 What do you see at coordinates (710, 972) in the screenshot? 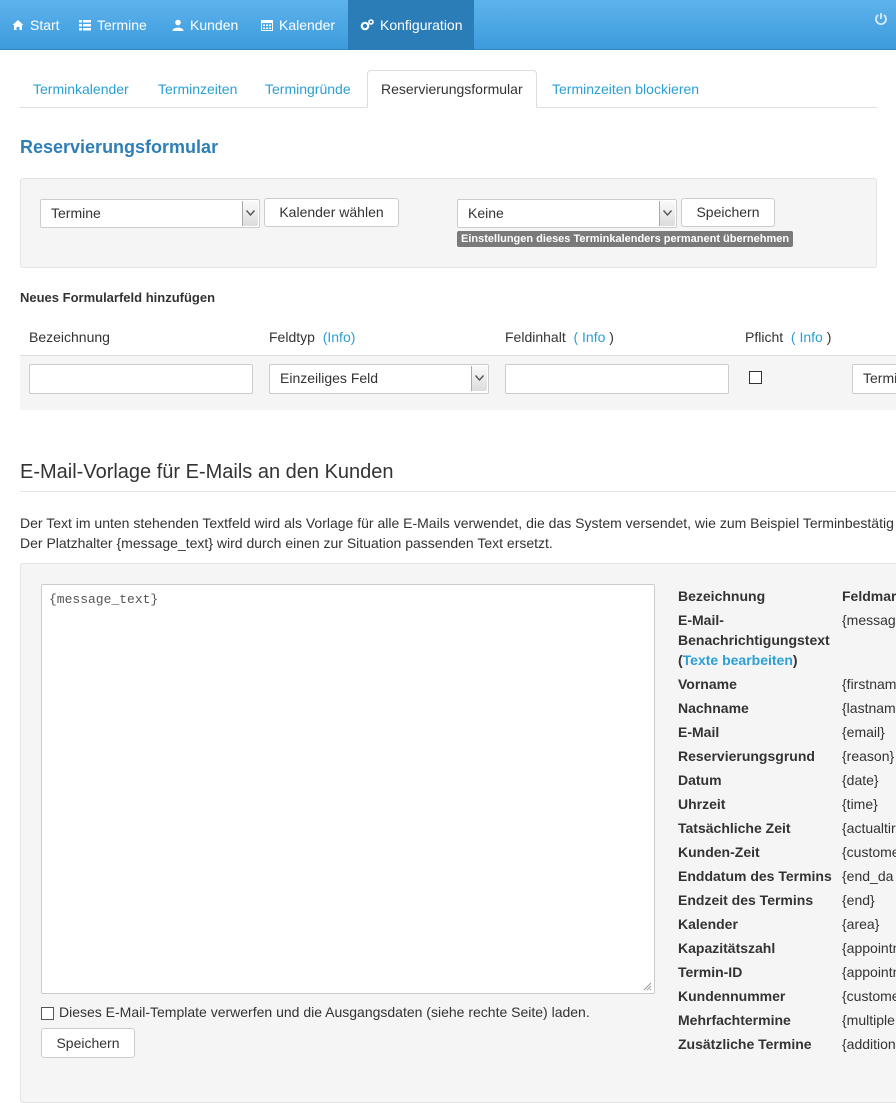
I see `placeholder-label: Termin-ID` at bounding box center [710, 972].